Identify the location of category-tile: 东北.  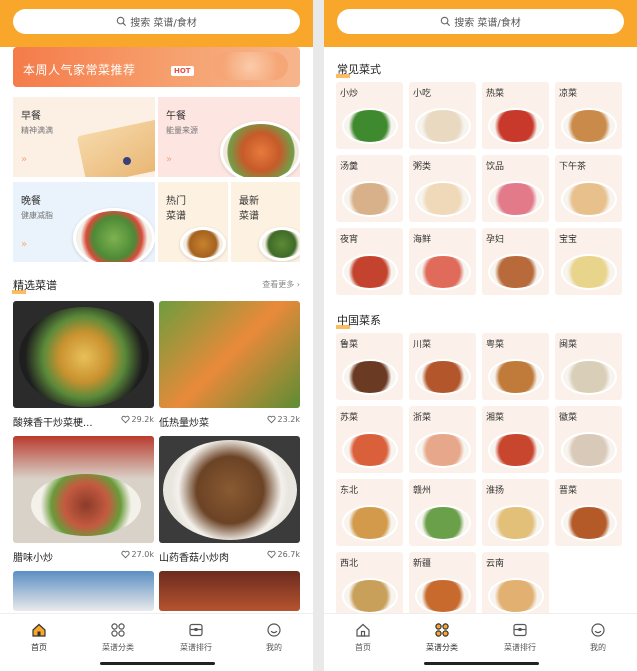
(369, 512).